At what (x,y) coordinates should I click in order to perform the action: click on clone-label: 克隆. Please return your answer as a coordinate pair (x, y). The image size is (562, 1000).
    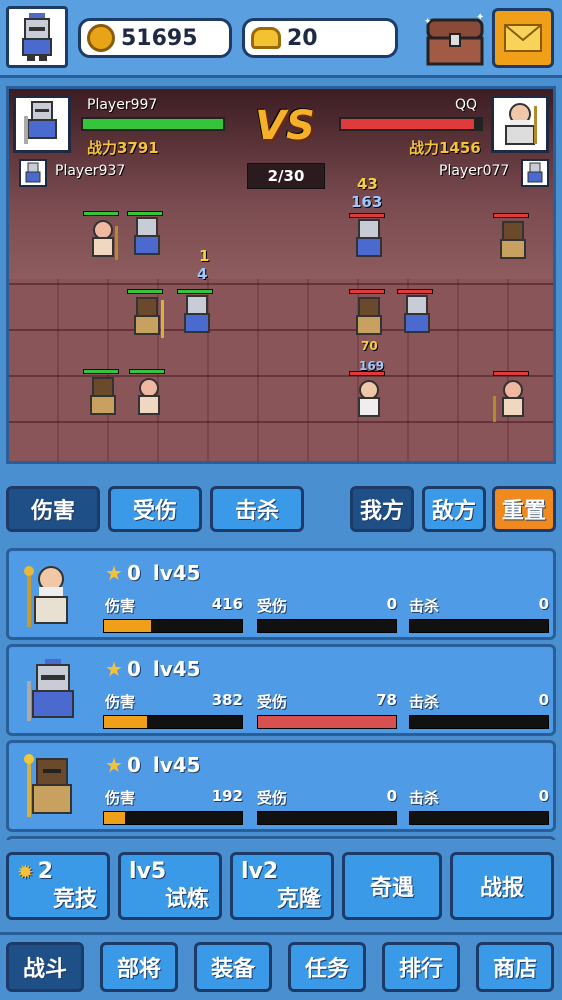
    Looking at the image, I should click on (298, 899).